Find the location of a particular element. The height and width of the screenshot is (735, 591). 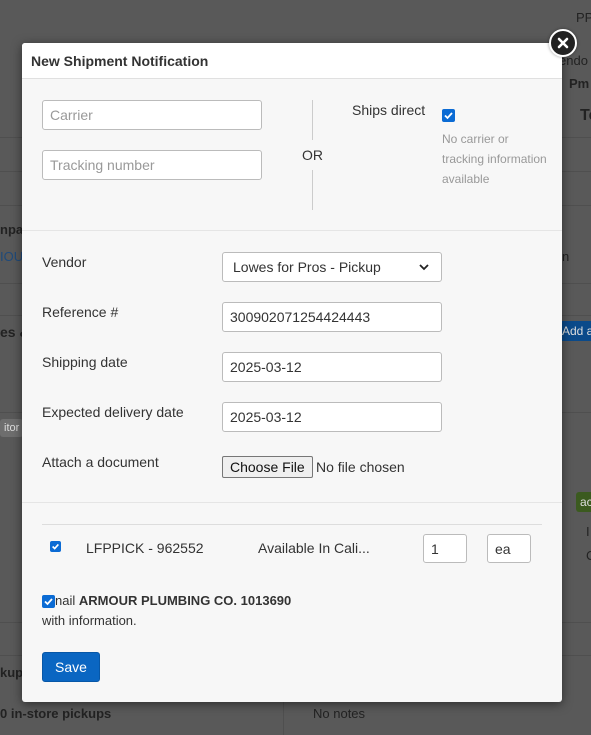

modal-title: New Shipment Notification is located at coordinates (120, 61).